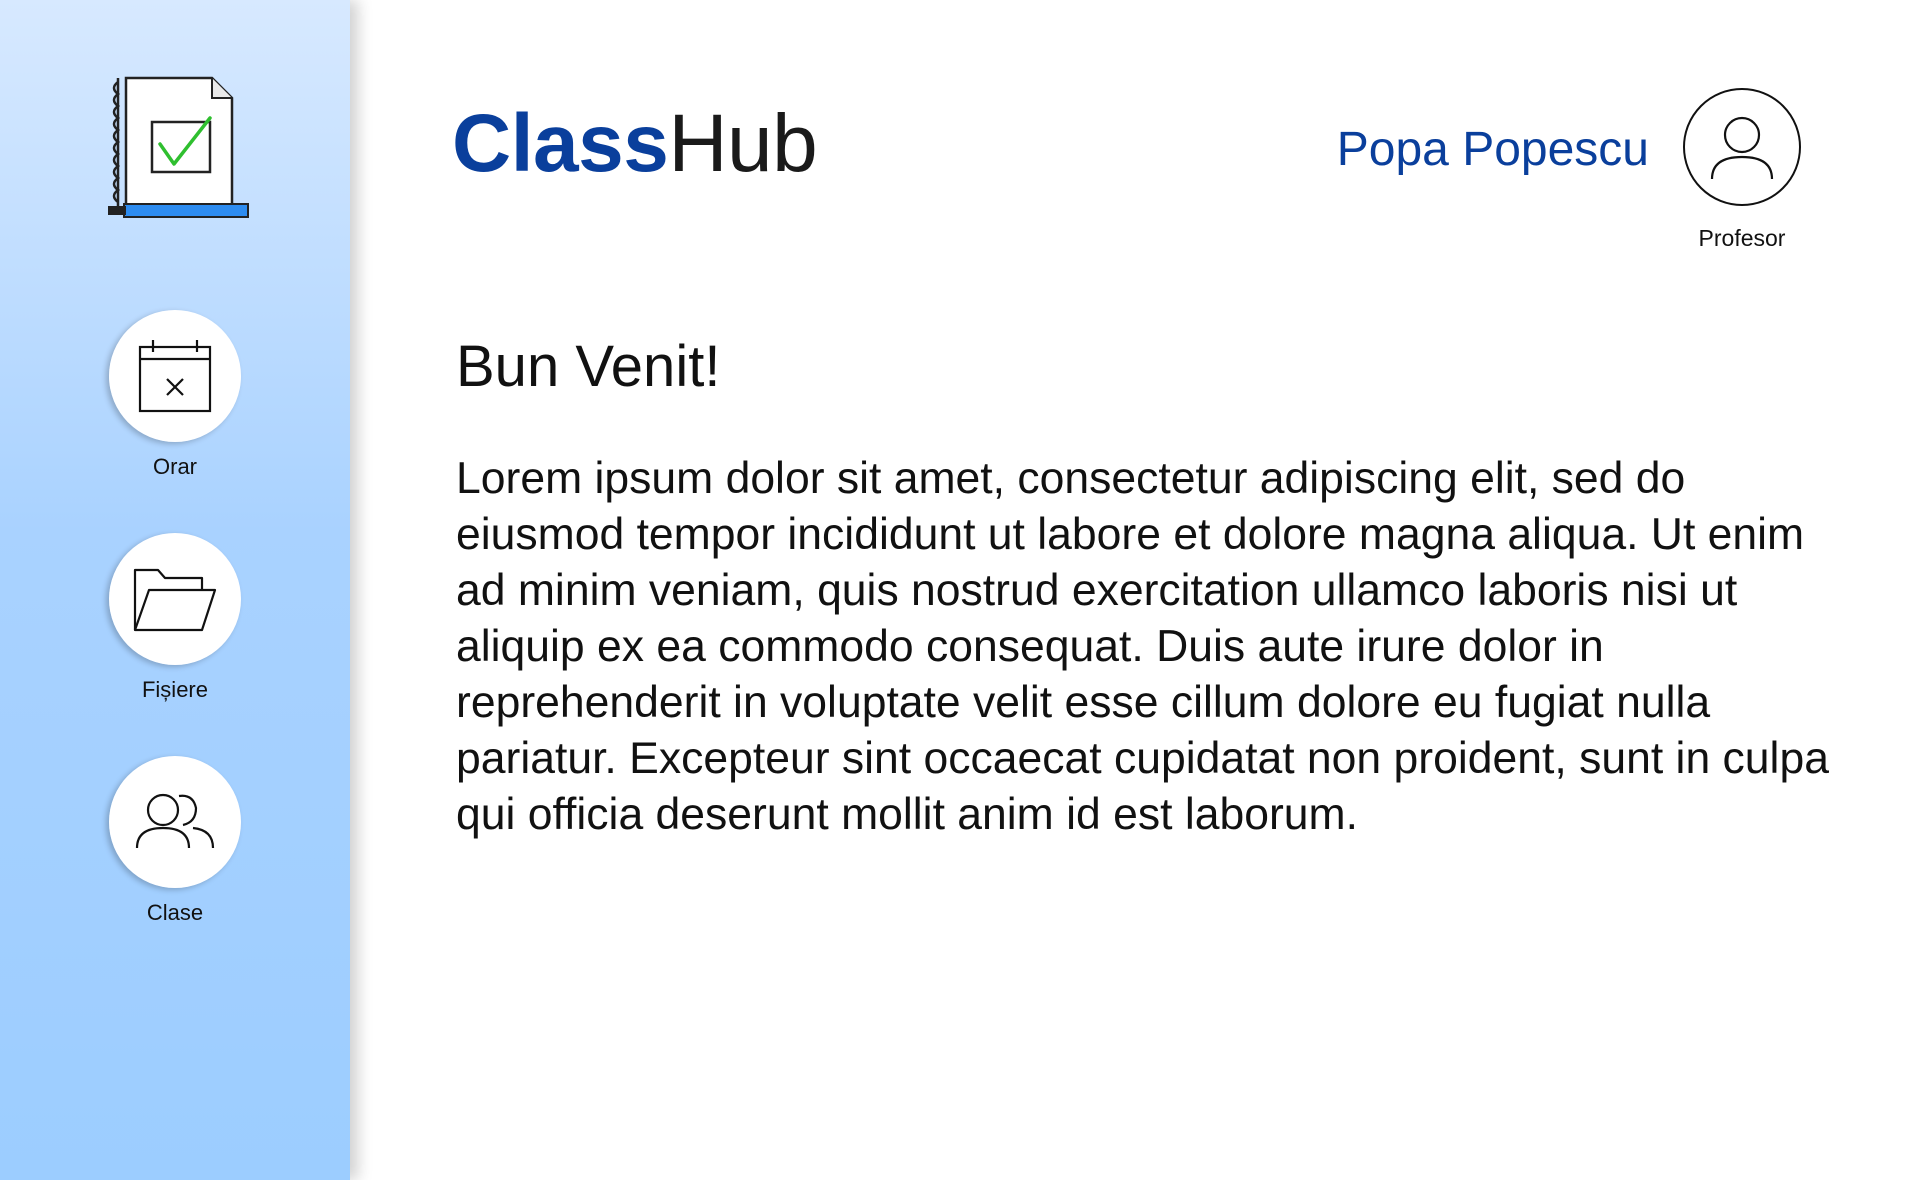  Describe the element at coordinates (175, 912) in the screenshot. I see `nav-label-clase: Clase` at that location.